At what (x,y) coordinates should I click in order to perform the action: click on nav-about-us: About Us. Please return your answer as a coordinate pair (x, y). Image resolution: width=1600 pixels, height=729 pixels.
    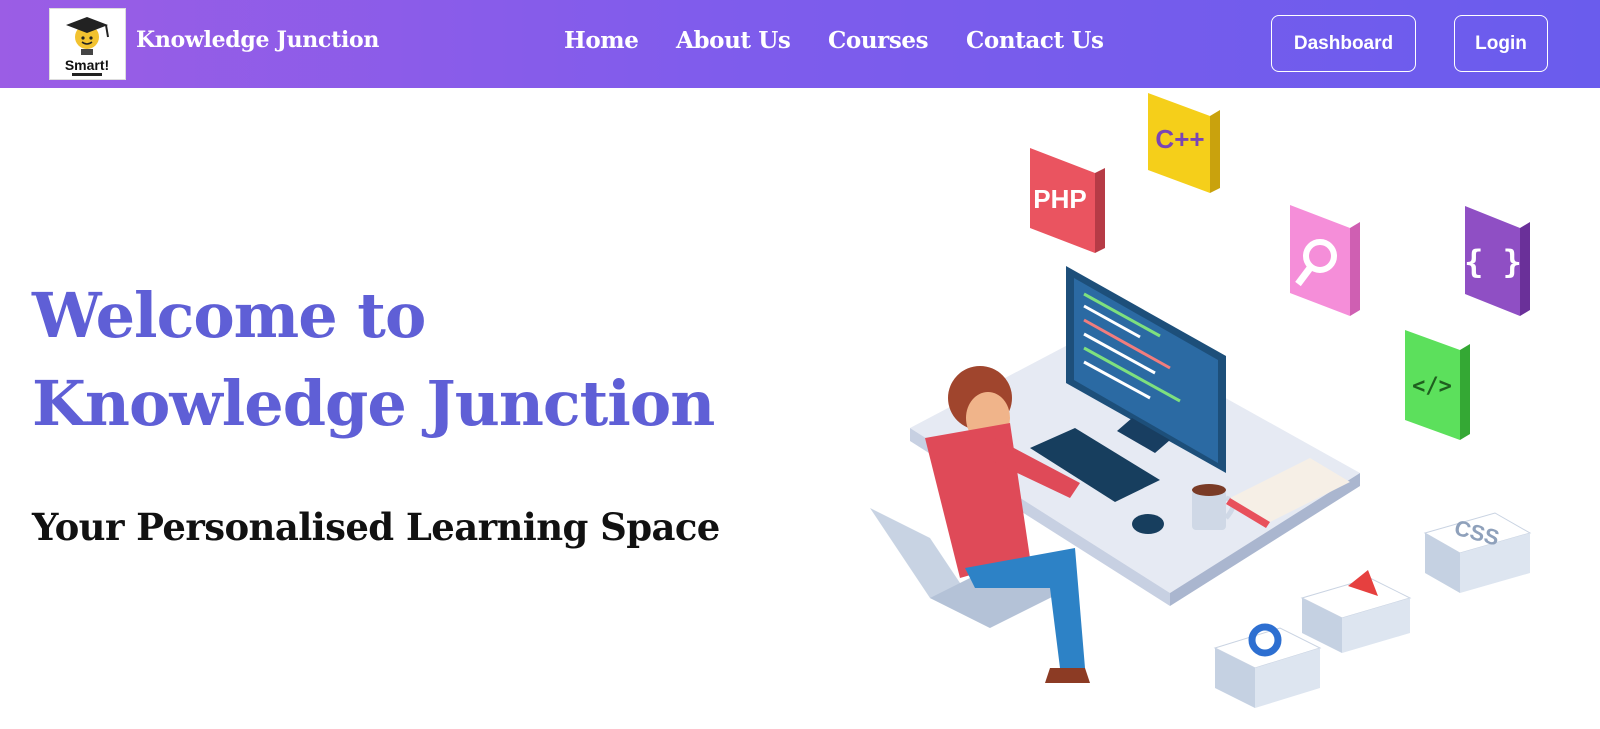
    Looking at the image, I should click on (733, 40).